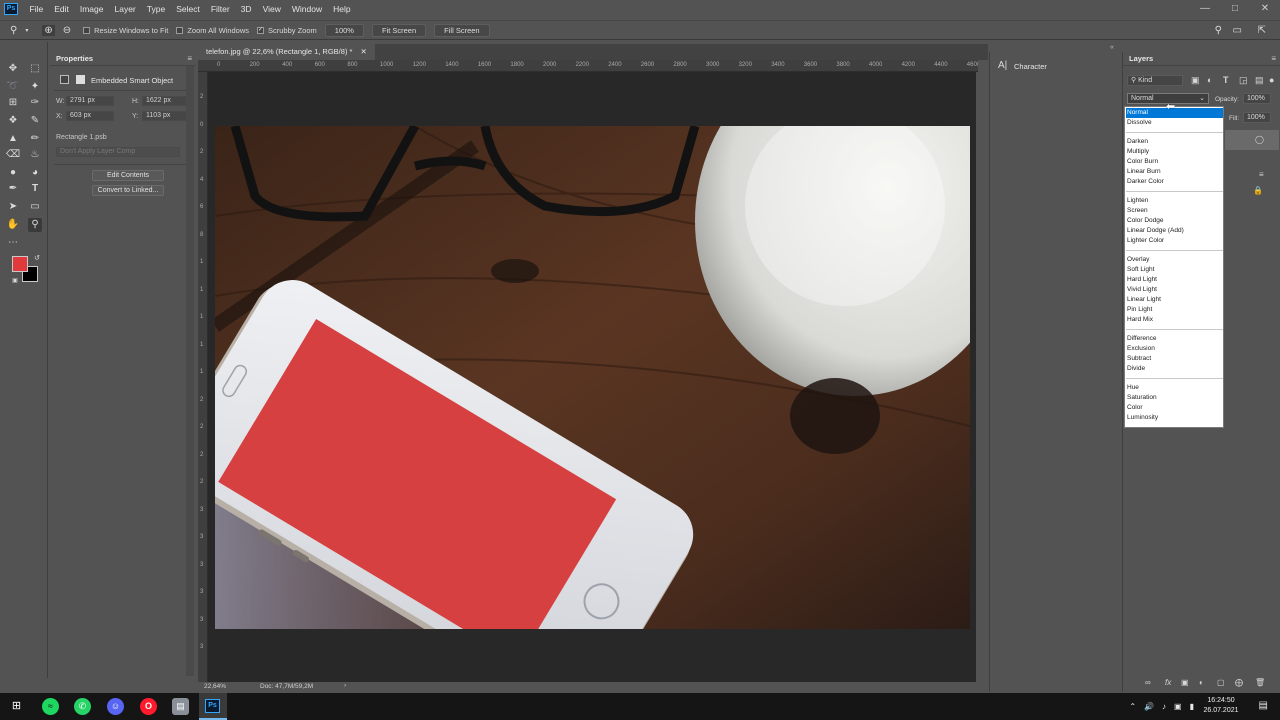  Describe the element at coordinates (1168, 682) in the screenshot. I see `layer-style-icon: fx` at that location.